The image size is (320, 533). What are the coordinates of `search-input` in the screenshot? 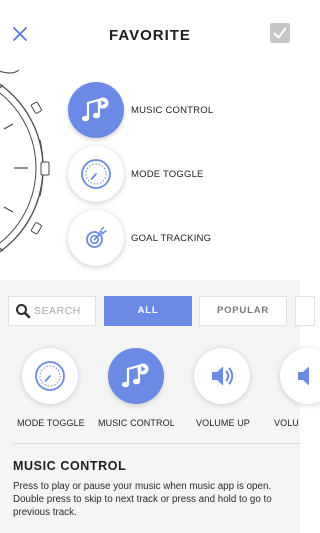 It's located at (64, 311).